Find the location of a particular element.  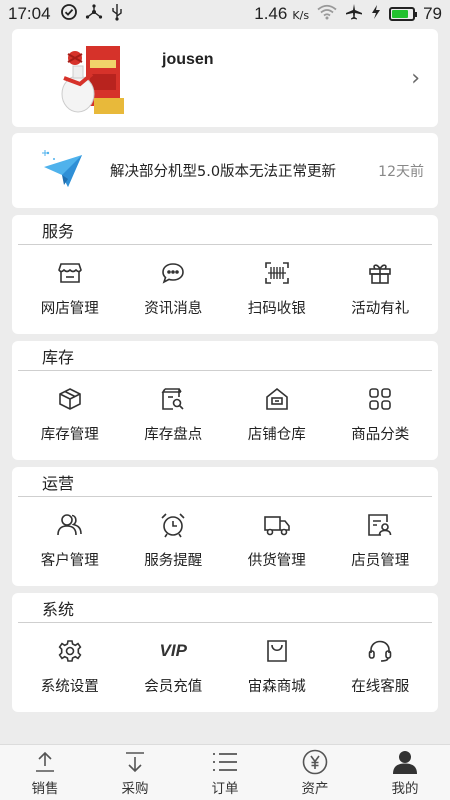

barcode-scan-icon is located at coordinates (277, 273).